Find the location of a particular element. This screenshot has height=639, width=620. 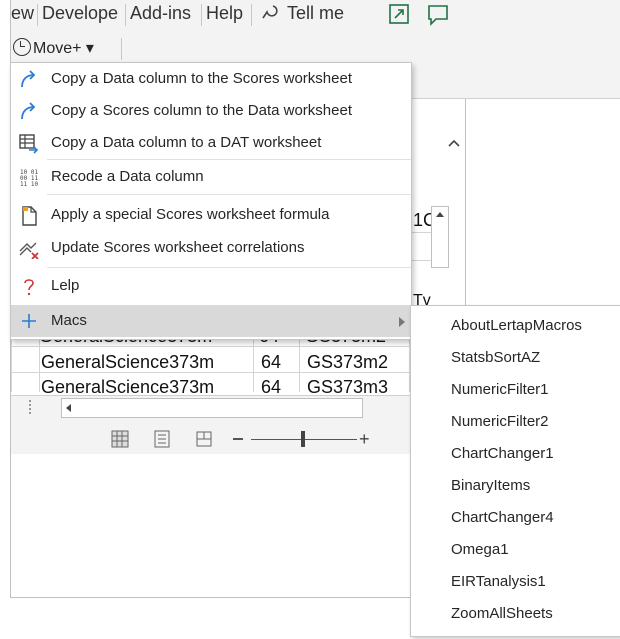

submenu-item-statsb-sort-az: StatsbSortAZ is located at coordinates (495, 358).